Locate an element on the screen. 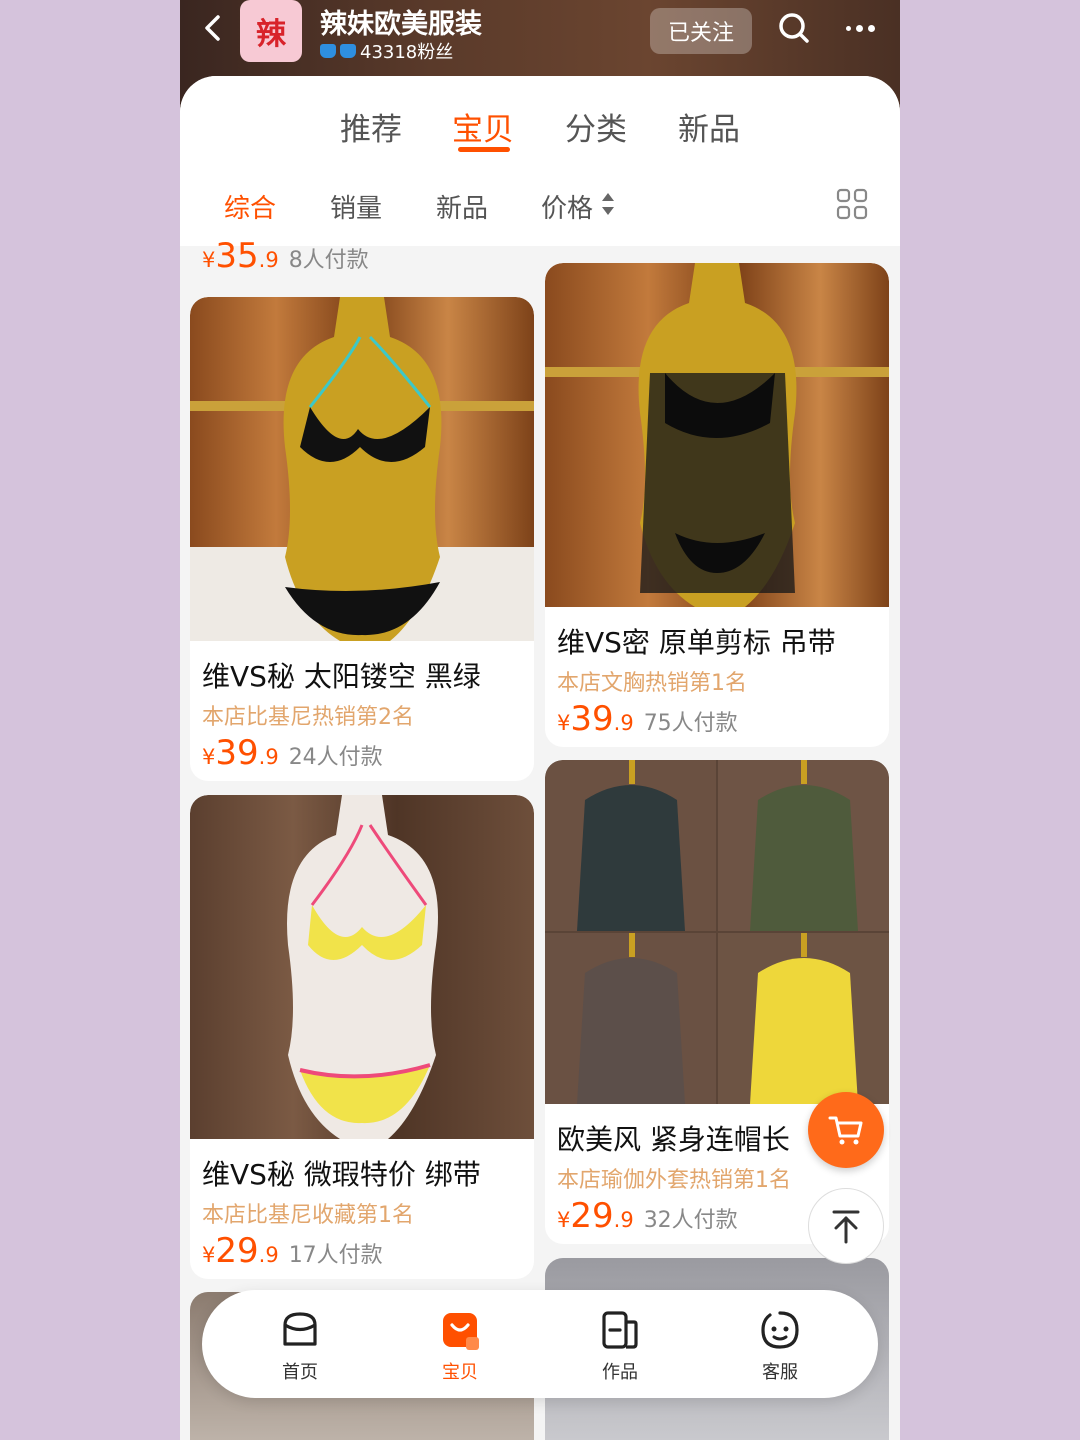  sort-sales: 销量 is located at coordinates (356, 206).